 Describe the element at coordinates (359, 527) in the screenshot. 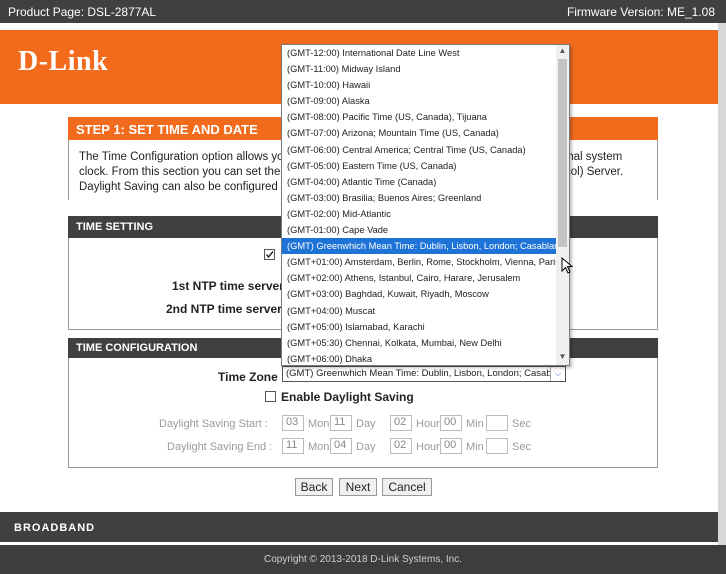

I see `broadband-bar` at that location.